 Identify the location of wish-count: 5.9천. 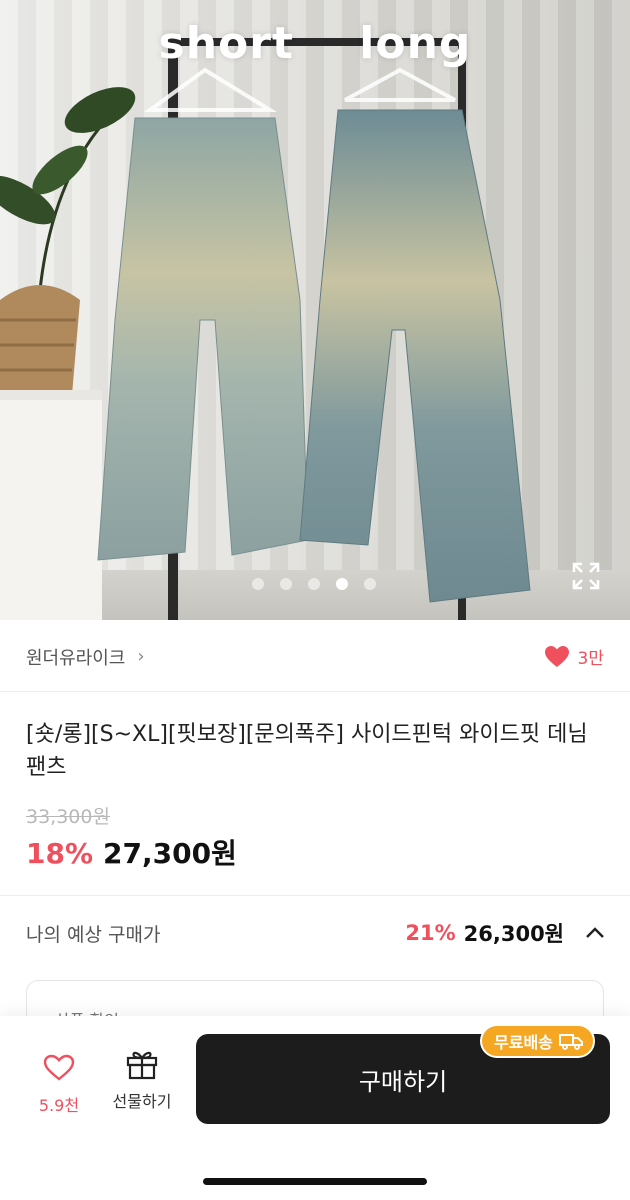
(59, 1105).